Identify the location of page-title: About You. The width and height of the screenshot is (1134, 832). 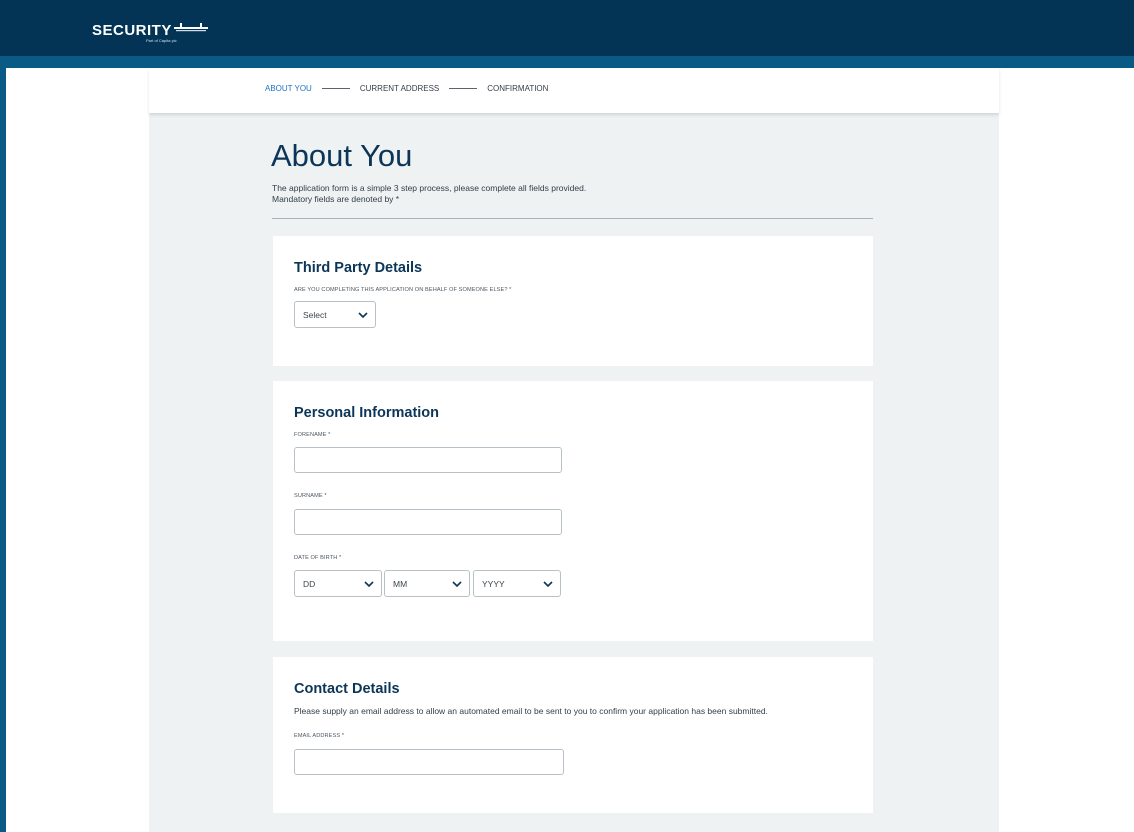
(342, 155).